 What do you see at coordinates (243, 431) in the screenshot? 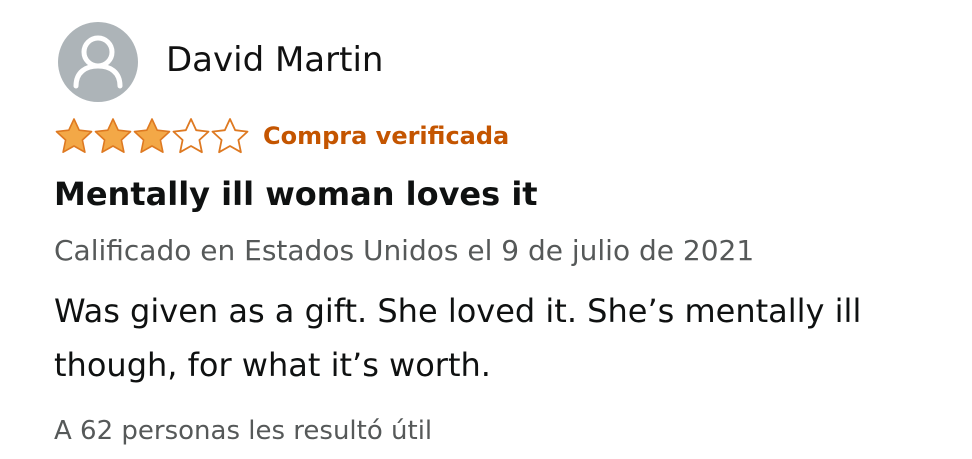
I see `helpful-count: A 62 personas les resultó útil` at bounding box center [243, 431].